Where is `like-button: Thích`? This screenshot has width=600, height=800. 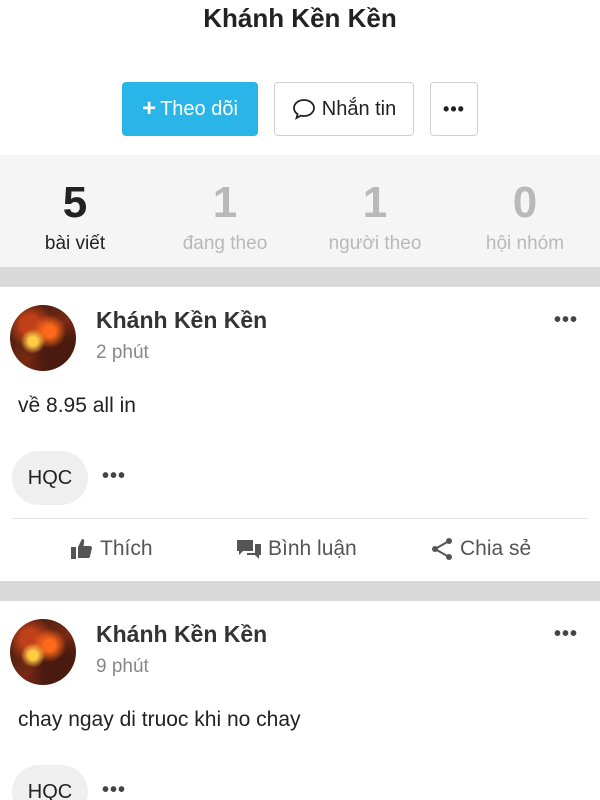 like-button: Thích is located at coordinates (111, 549).